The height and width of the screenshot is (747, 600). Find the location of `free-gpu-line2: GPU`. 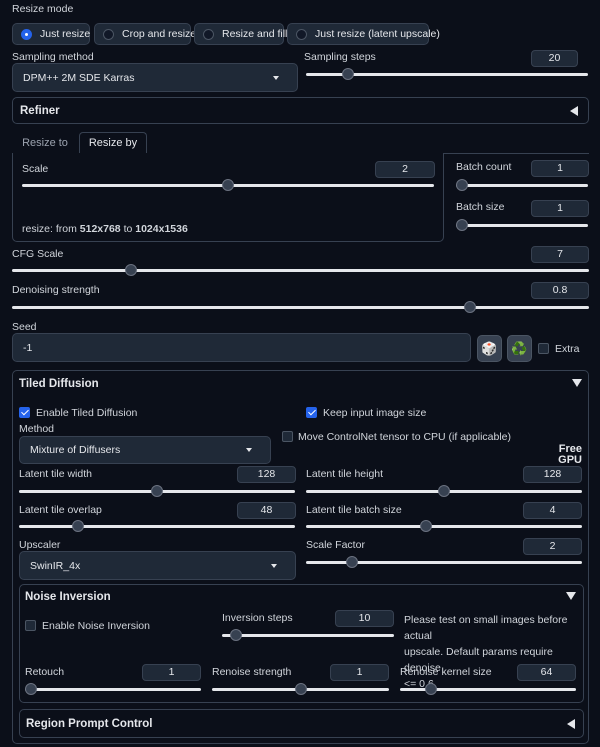

free-gpu-line2: GPU is located at coordinates (570, 460).